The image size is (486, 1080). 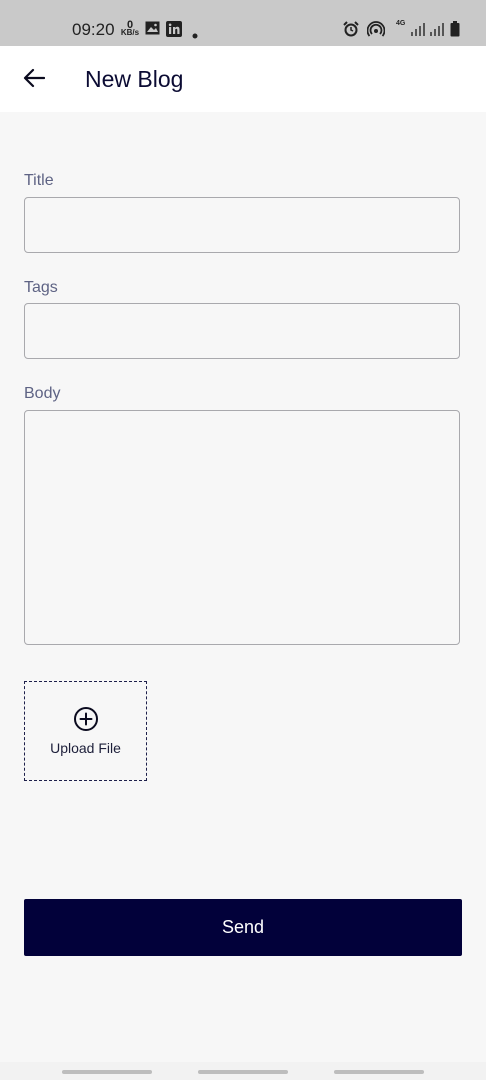 I want to click on nav-recents-button, so click(x=107, y=1072).